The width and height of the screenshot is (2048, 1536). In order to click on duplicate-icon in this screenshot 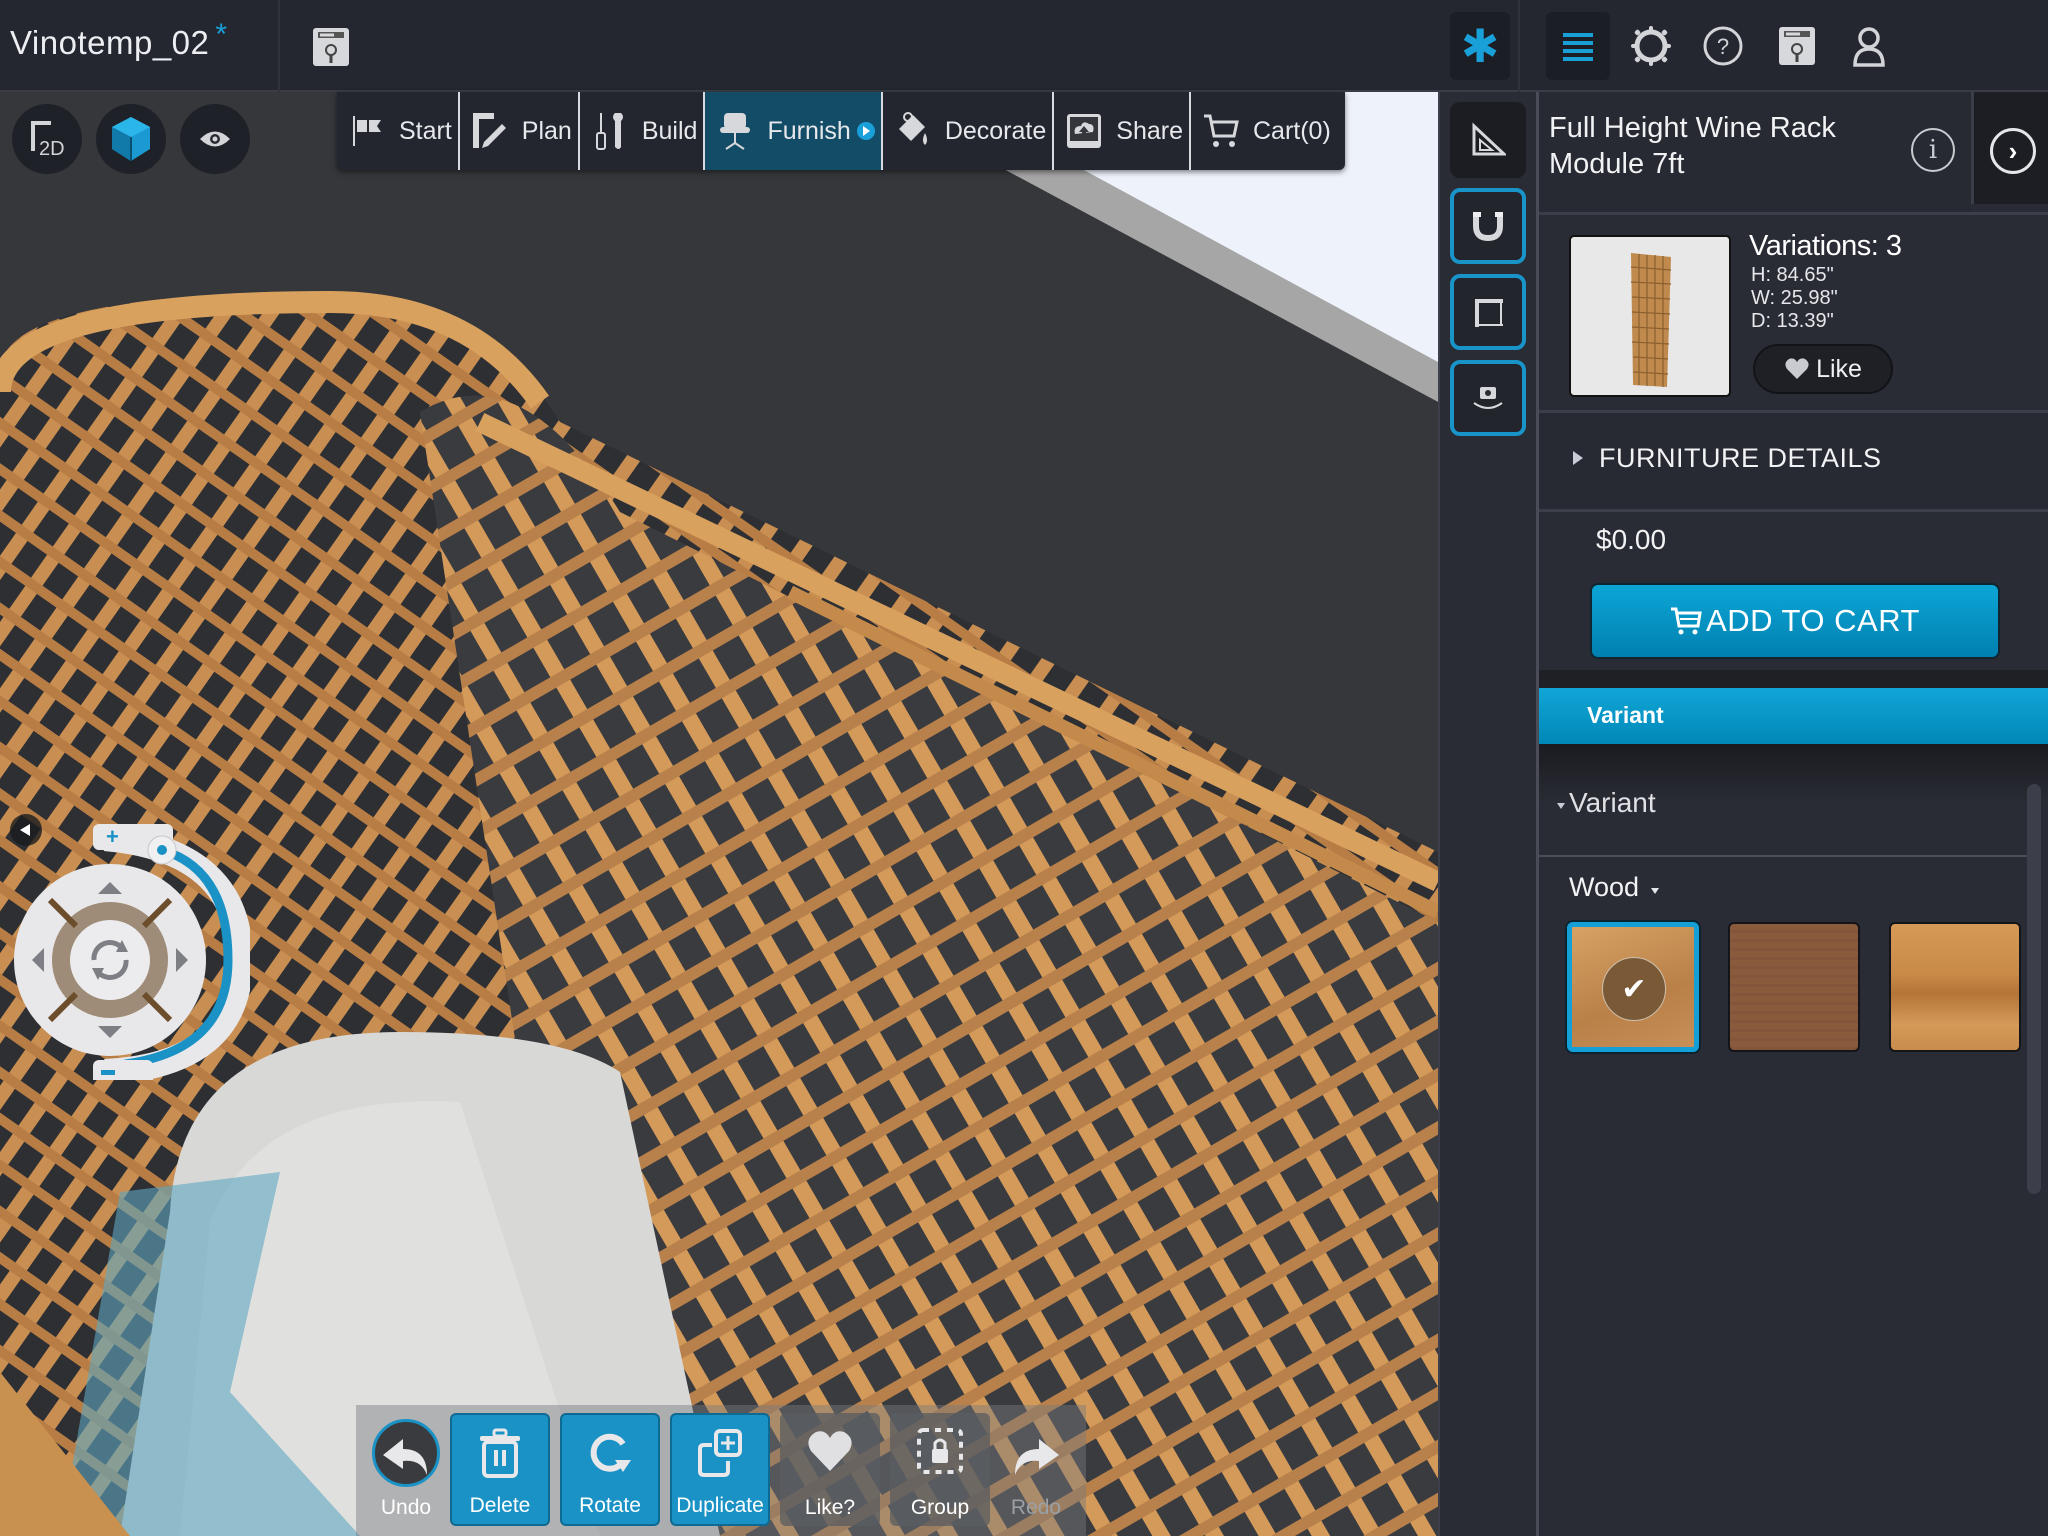, I will do `click(720, 1453)`.